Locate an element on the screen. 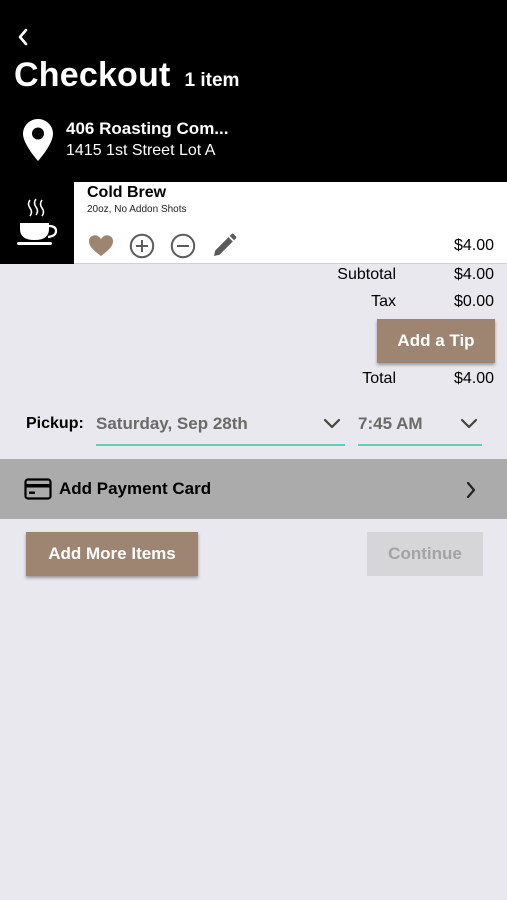 Image resolution: width=507 pixels, height=900 pixels. continue-button: Continue is located at coordinates (425, 554).